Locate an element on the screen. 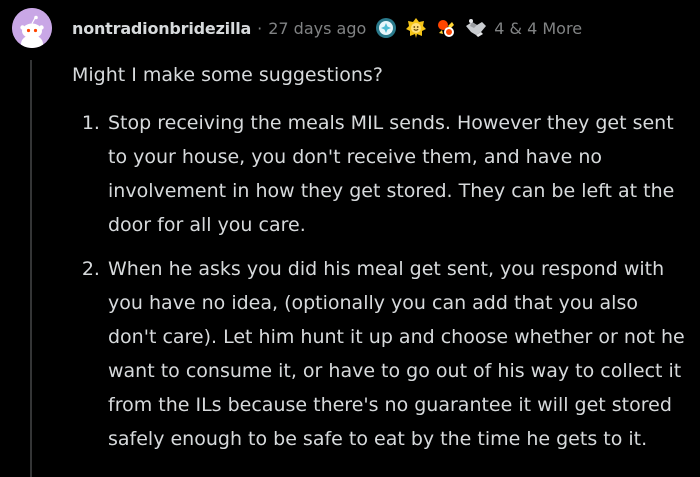 The image size is (700, 477). wholesome-award-icon is located at coordinates (416, 28).